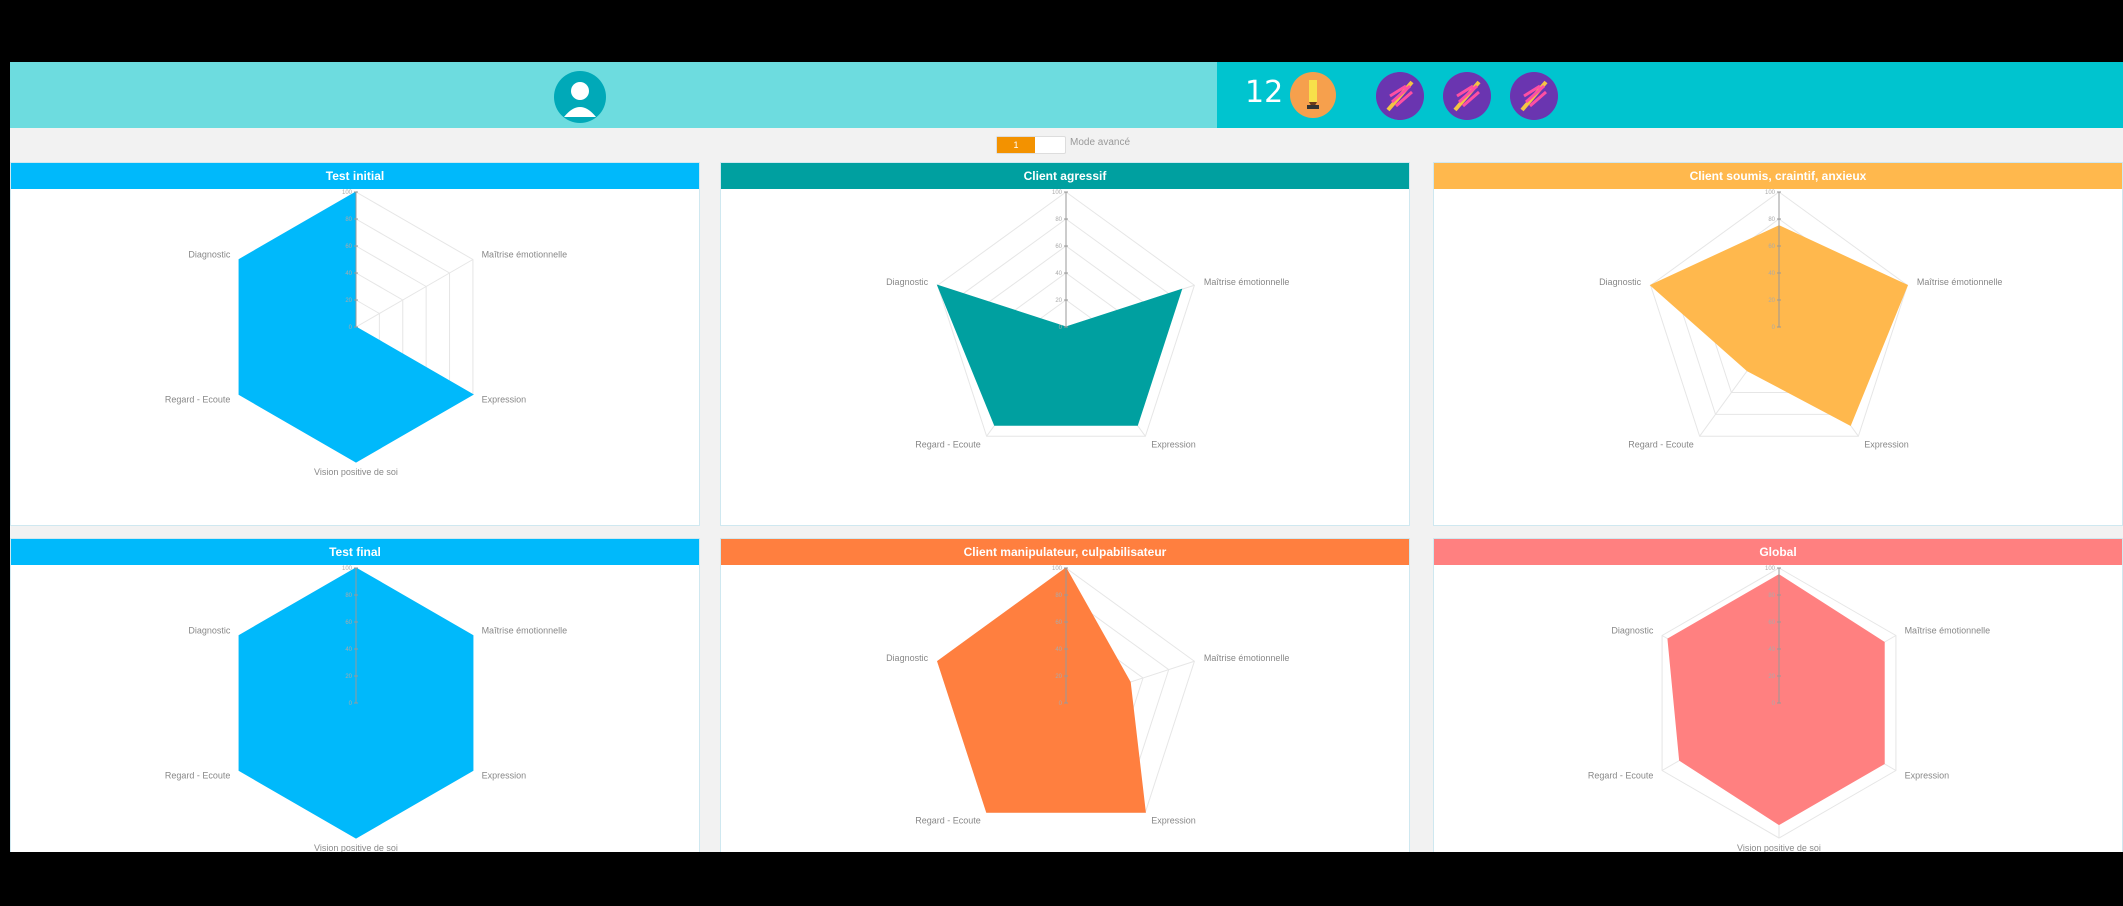  What do you see at coordinates (580, 97) in the screenshot?
I see `user-avatar-icon` at bounding box center [580, 97].